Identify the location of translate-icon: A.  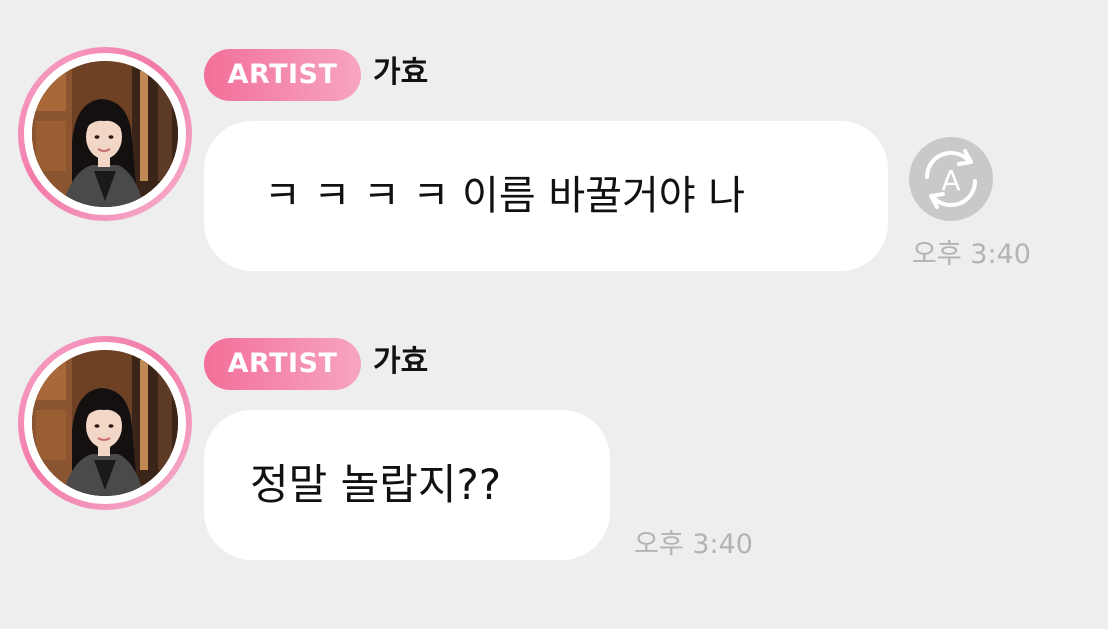
(951, 179).